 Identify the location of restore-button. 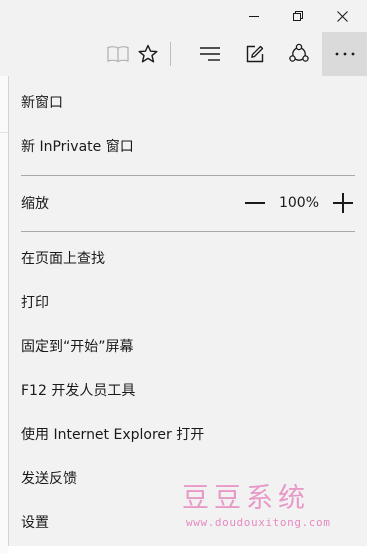
(298, 16).